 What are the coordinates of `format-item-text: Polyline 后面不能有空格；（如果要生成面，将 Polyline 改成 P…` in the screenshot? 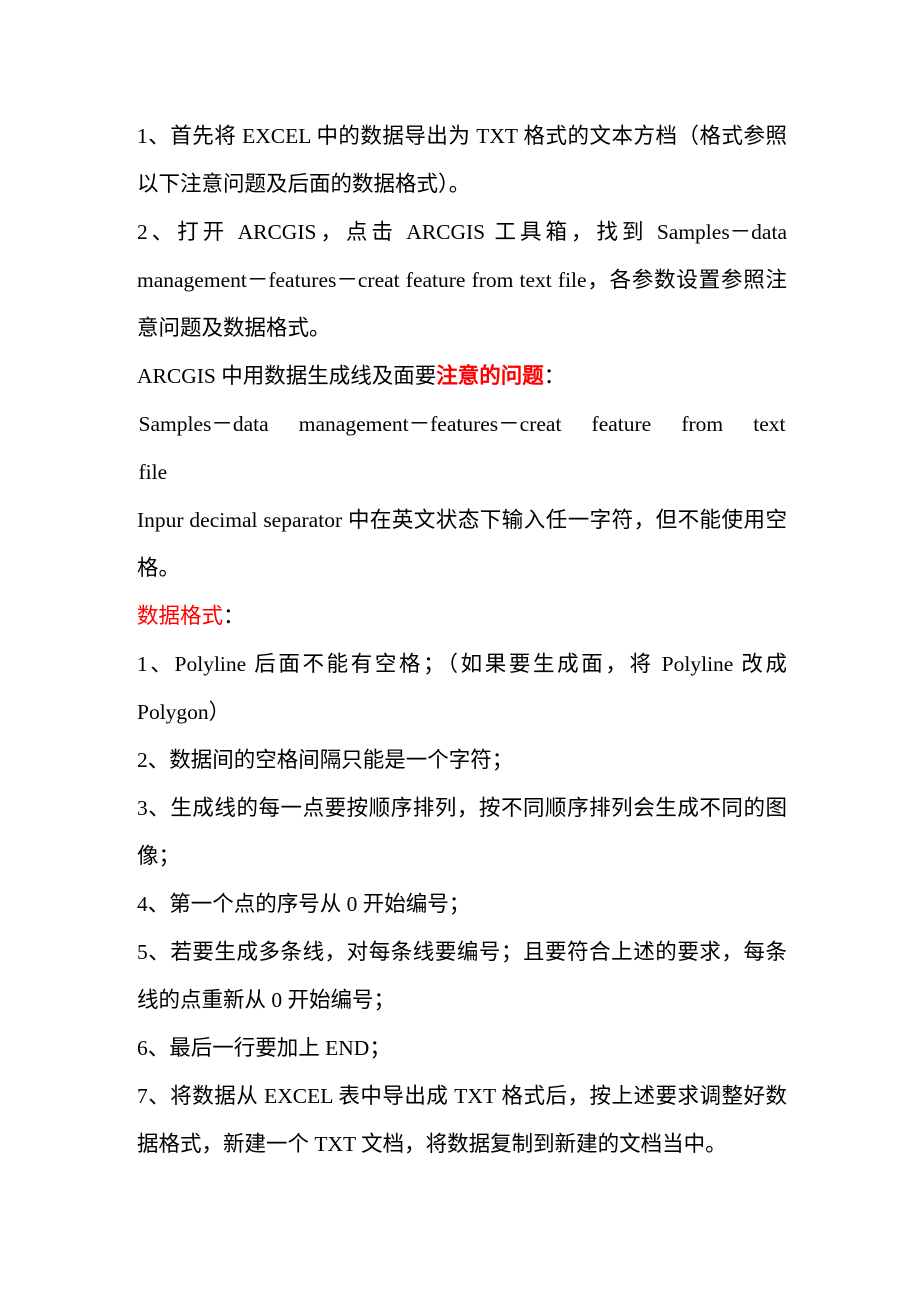 It's located at (462, 688).